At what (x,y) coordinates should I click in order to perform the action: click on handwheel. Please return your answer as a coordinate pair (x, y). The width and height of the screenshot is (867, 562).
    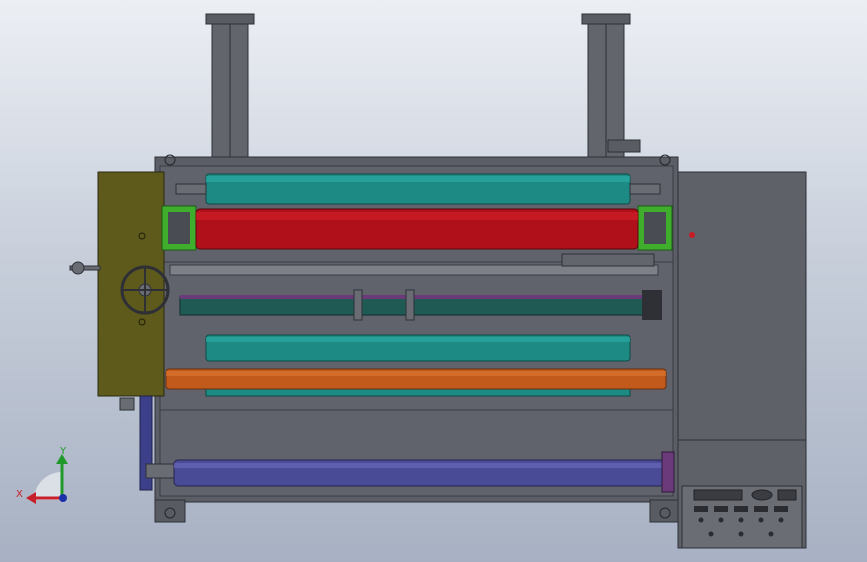
    Looking at the image, I should click on (145, 290).